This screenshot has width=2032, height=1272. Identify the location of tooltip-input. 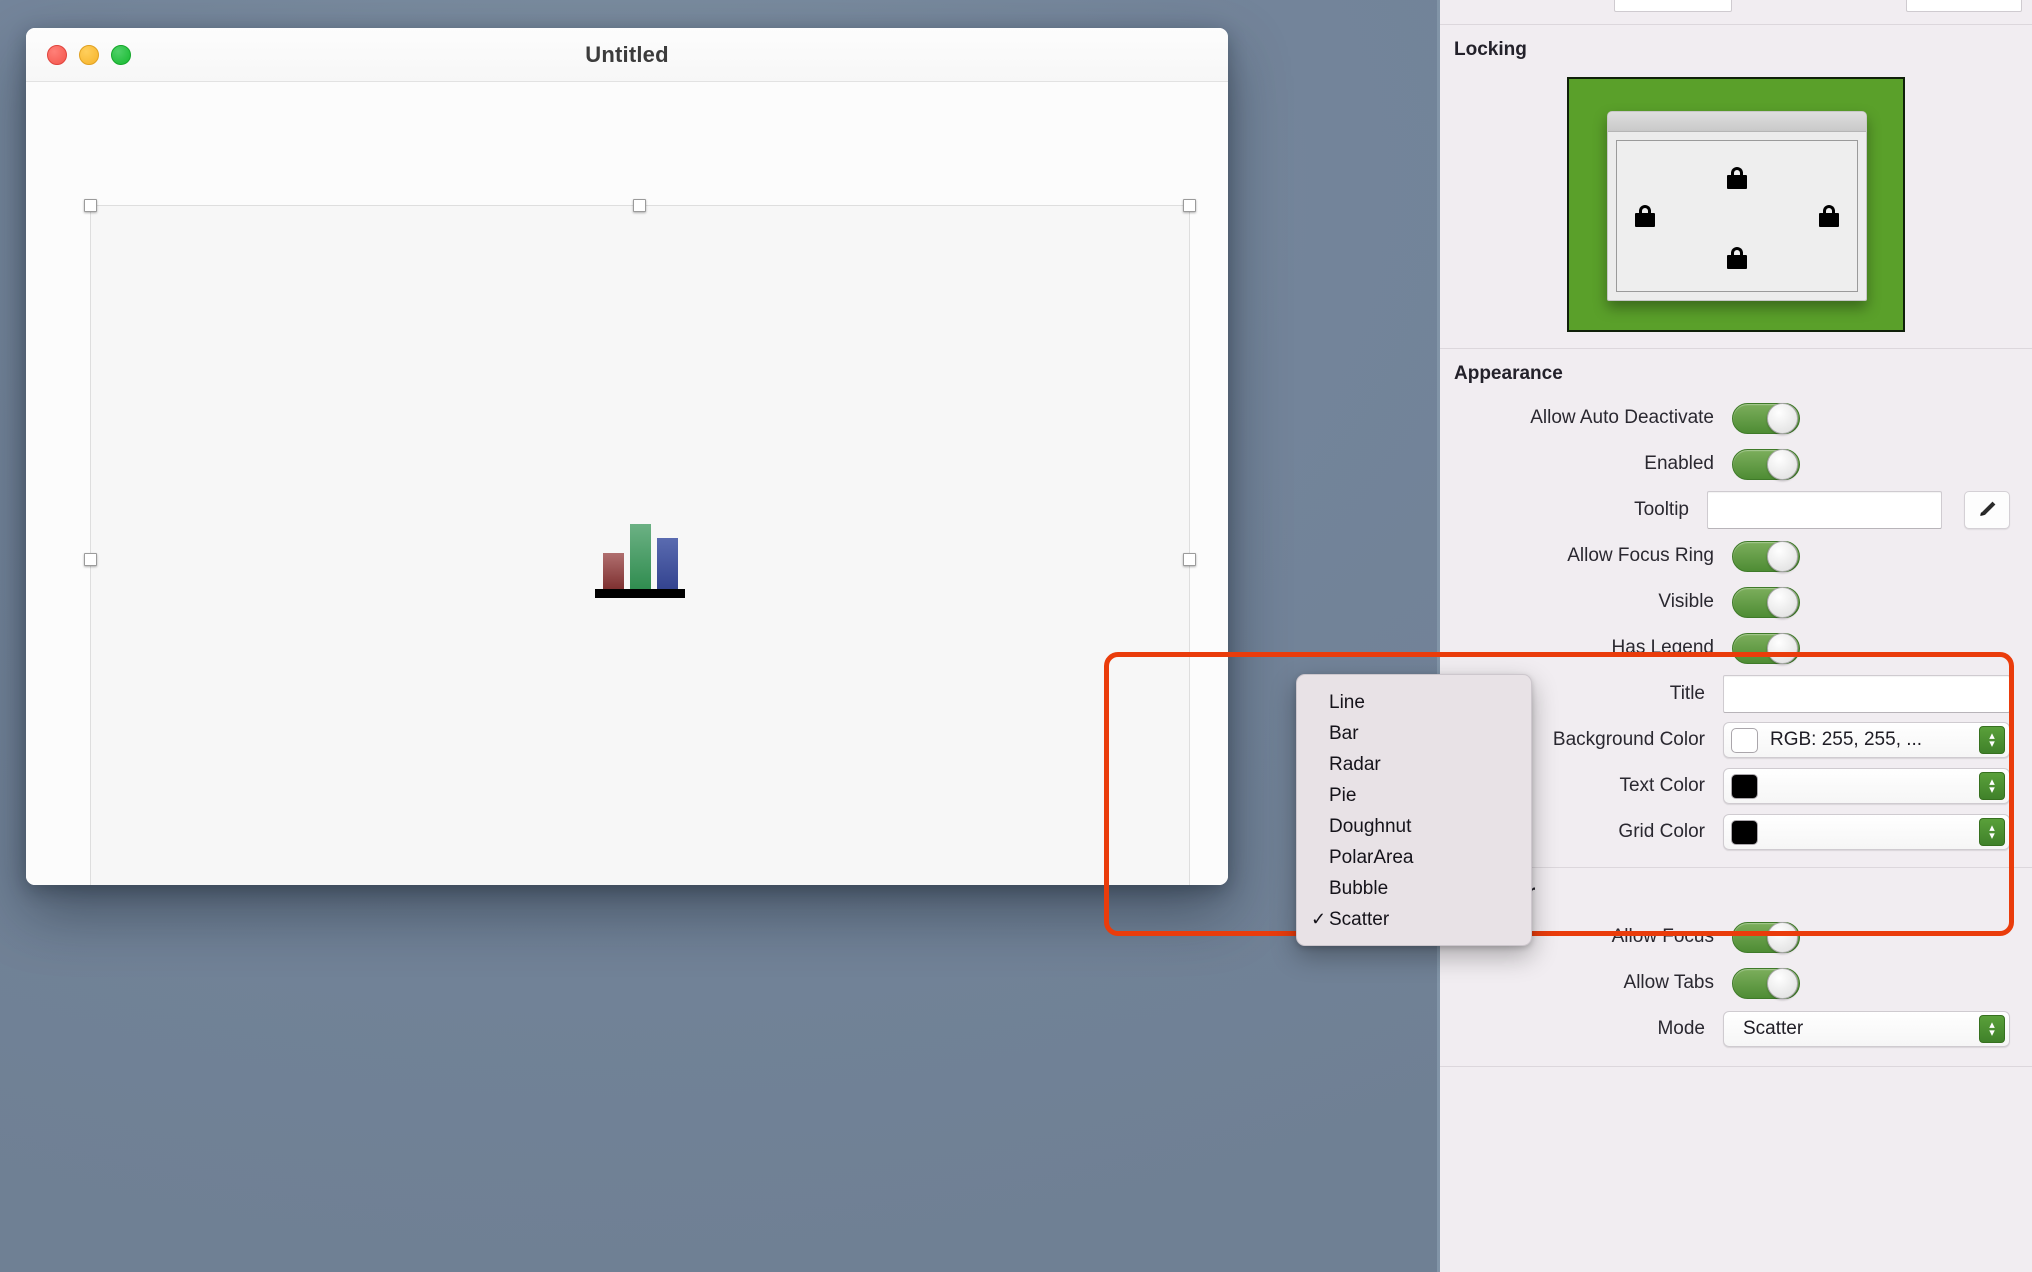
(1824, 510).